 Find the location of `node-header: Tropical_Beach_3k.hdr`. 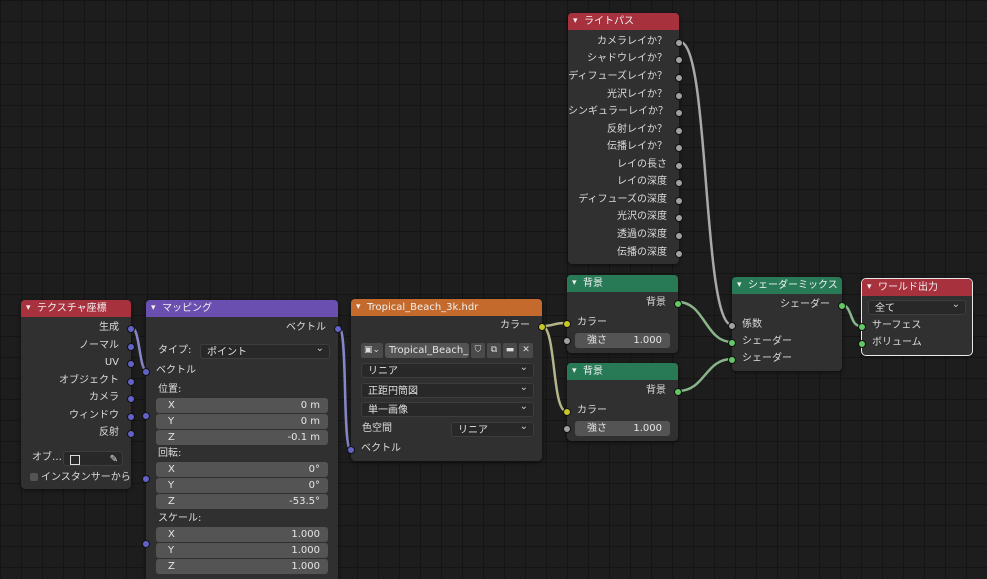

node-header: Tropical_Beach_3k.hdr is located at coordinates (446, 307).